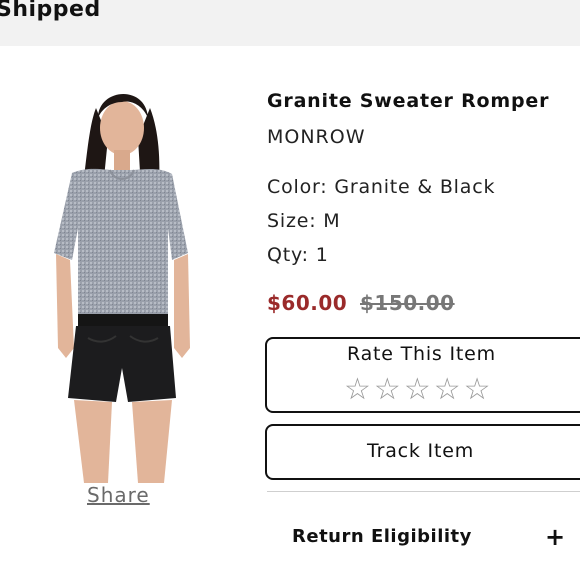  Describe the element at coordinates (50, 11) in the screenshot. I see `order-status-text: Shipped` at that location.